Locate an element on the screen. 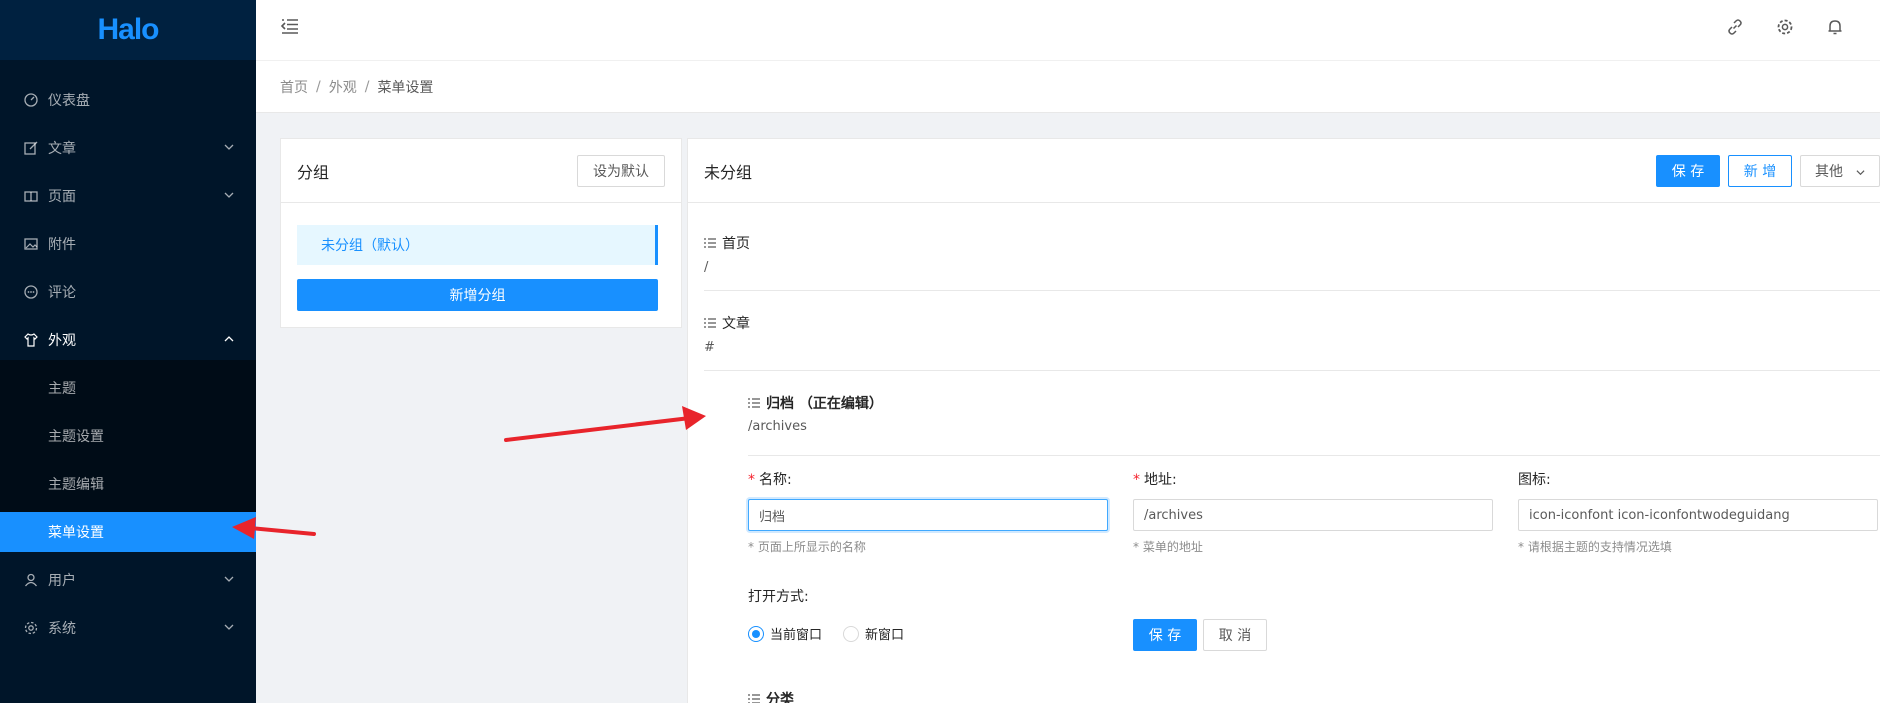  group-item-ungrouped: 未分组（默认） is located at coordinates (477, 245).